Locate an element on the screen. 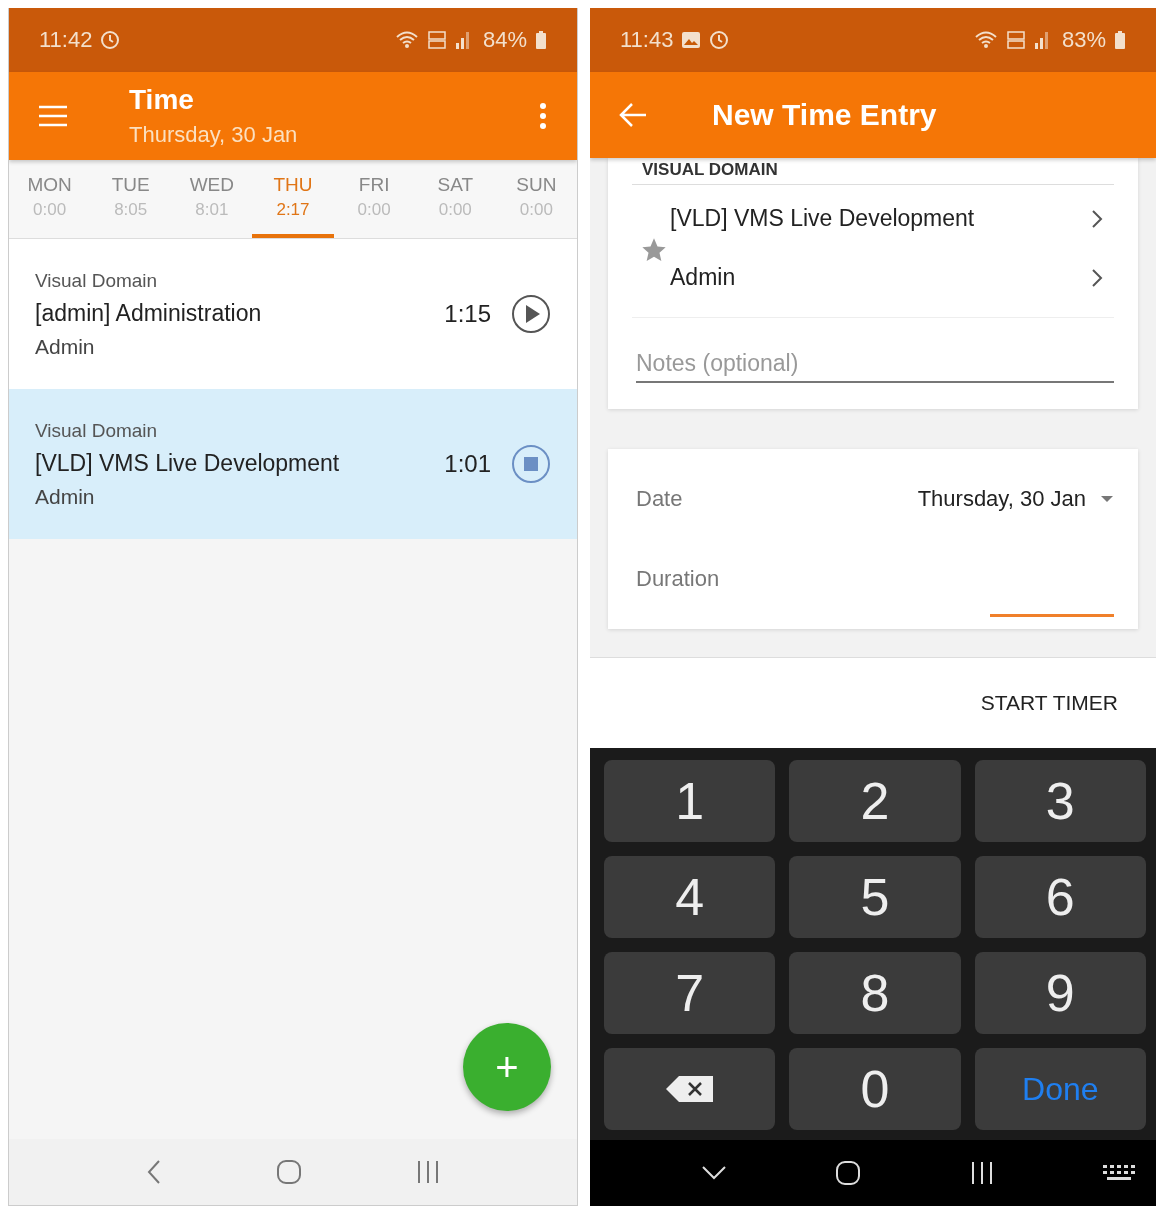 The height and width of the screenshot is (1206, 1156). stop-button is located at coordinates (531, 464).